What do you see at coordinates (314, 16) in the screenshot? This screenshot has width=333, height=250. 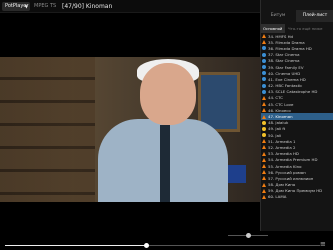 I see `tab-playlist: Плей-лист` at bounding box center [314, 16].